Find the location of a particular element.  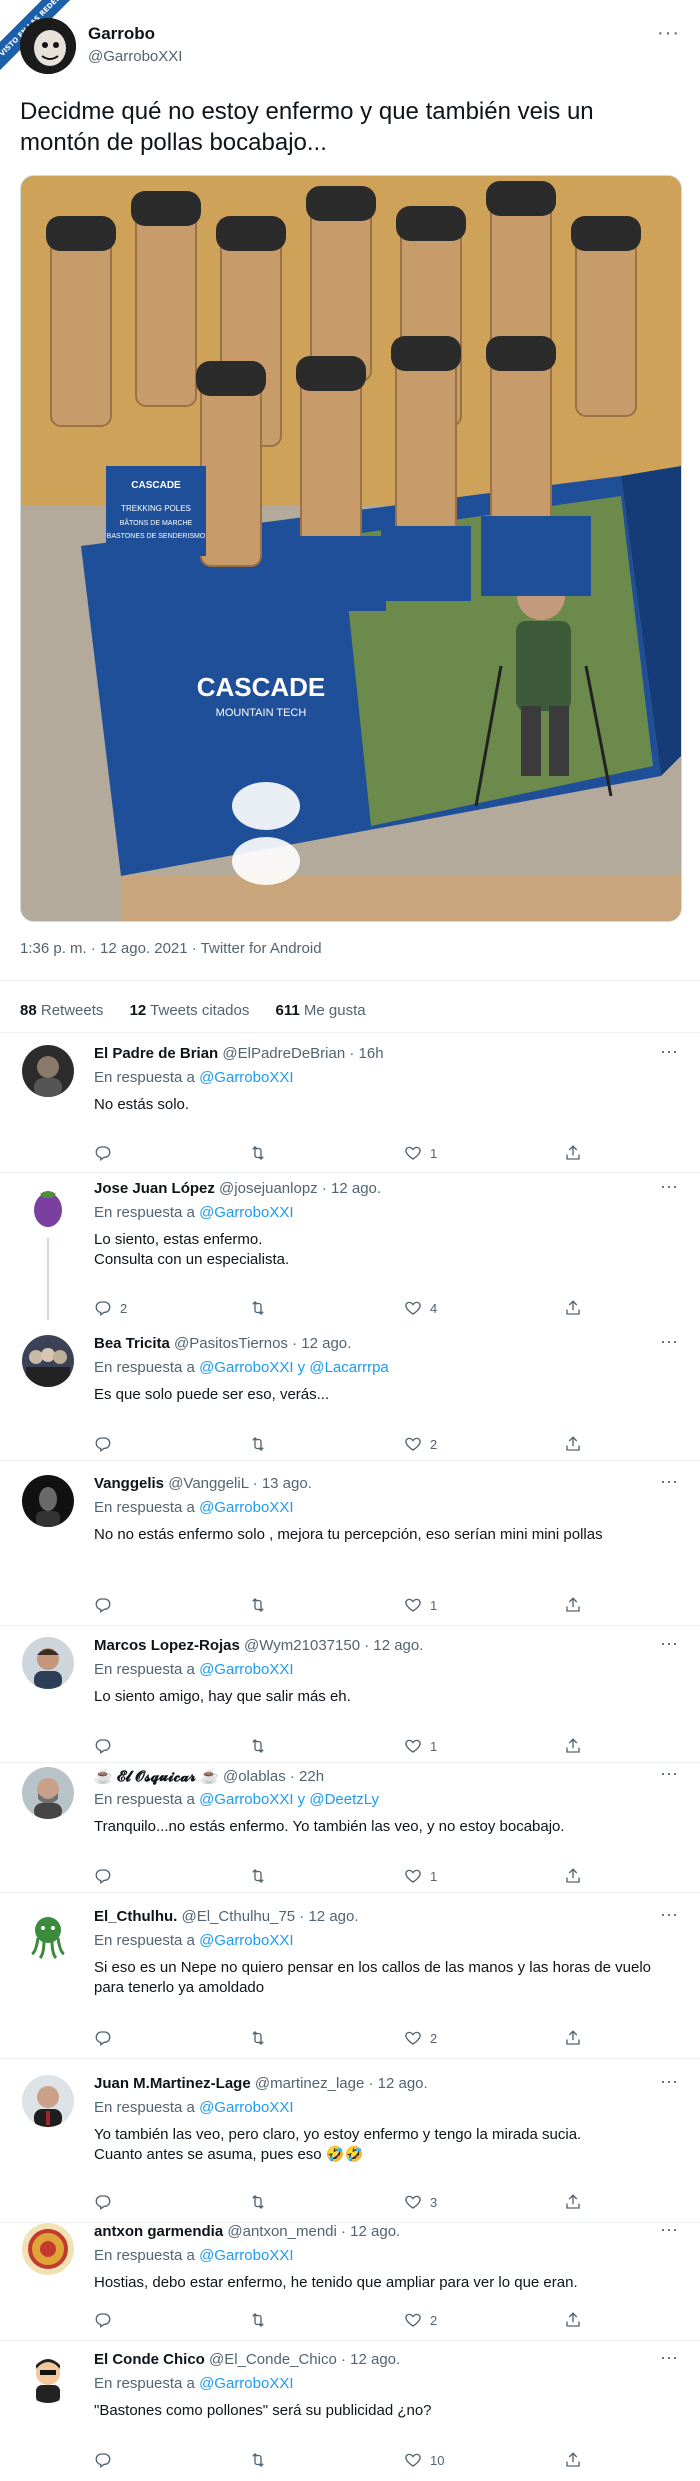

reply-author-name: antxon garmendia is located at coordinates (158, 2231).